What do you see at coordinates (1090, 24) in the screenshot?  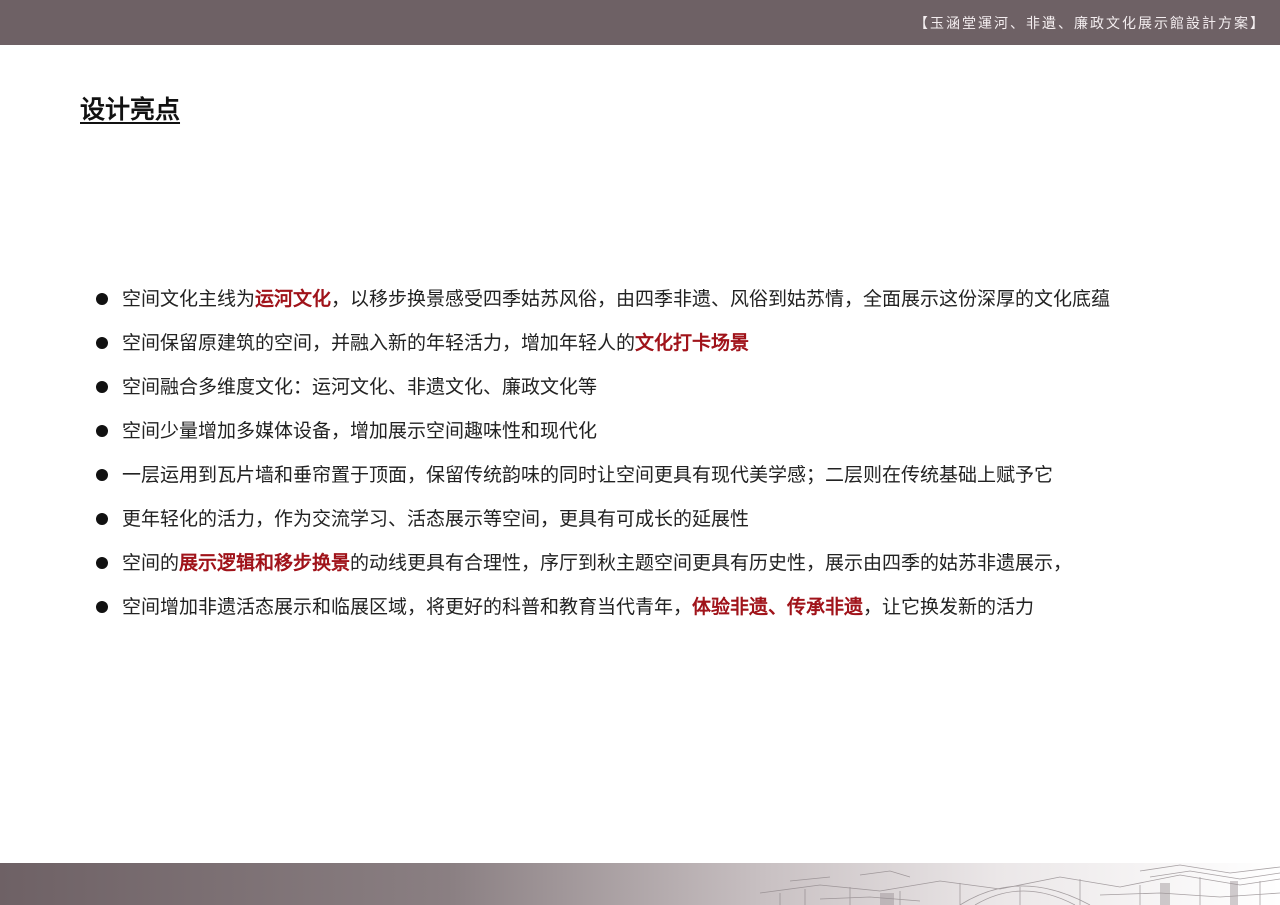 I see `document-title: 【玉涵堂運河、非遺、廉政文化展示館設計方案】` at bounding box center [1090, 24].